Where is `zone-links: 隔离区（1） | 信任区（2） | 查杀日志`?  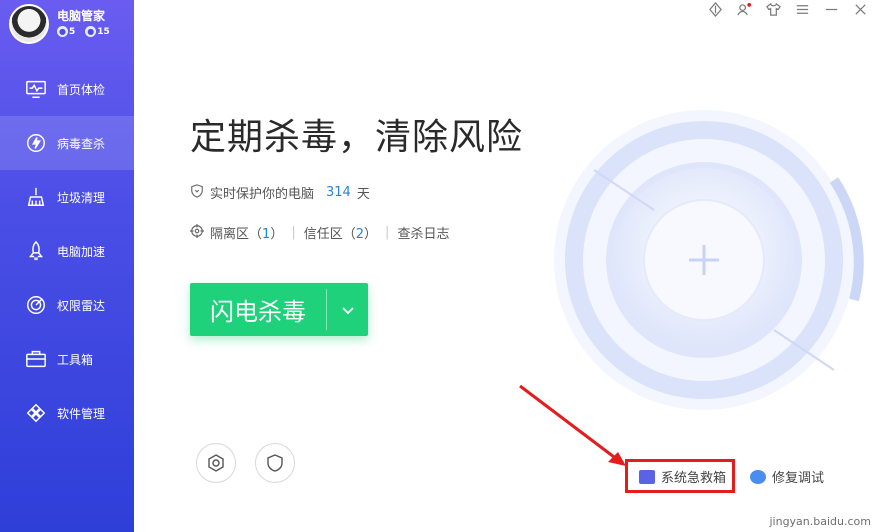
zone-links: 隔离区（1） | 信任区（2） | 查杀日志 is located at coordinates (319, 232).